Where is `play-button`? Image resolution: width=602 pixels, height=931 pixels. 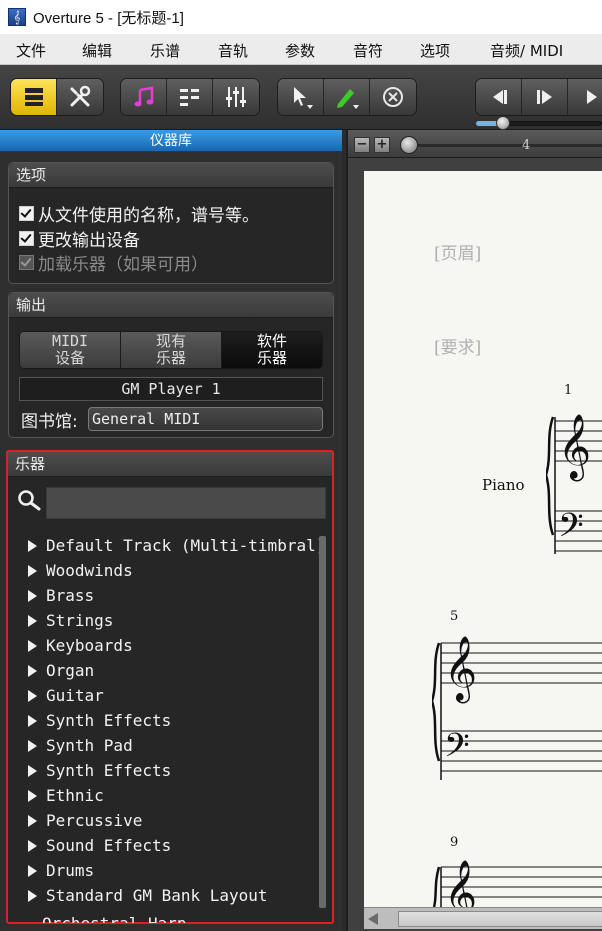
play-button is located at coordinates (545, 97).